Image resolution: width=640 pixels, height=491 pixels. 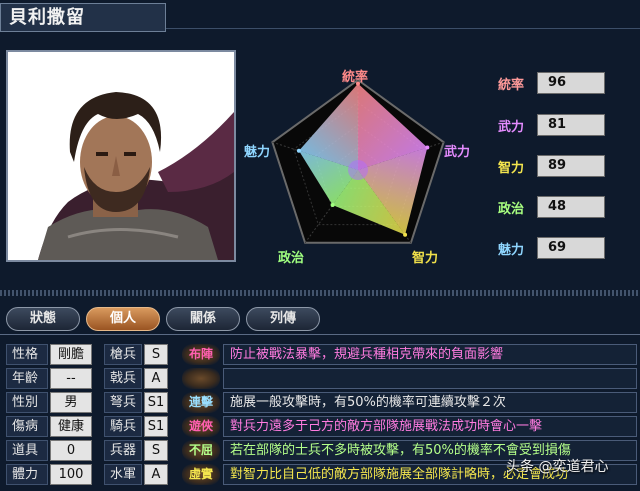 I want to click on stat-value: 96, so click(x=571, y=83).